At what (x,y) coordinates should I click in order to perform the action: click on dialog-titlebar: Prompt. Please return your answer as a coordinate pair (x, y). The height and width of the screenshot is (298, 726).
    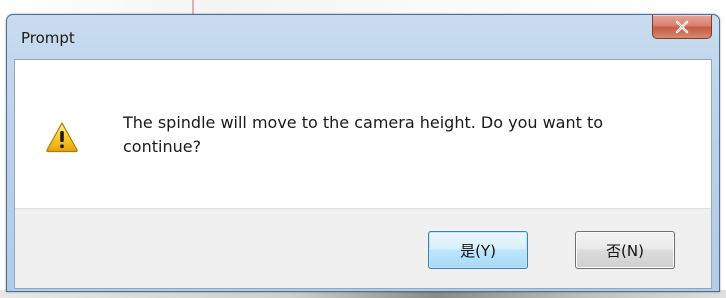
    Looking at the image, I should click on (363, 37).